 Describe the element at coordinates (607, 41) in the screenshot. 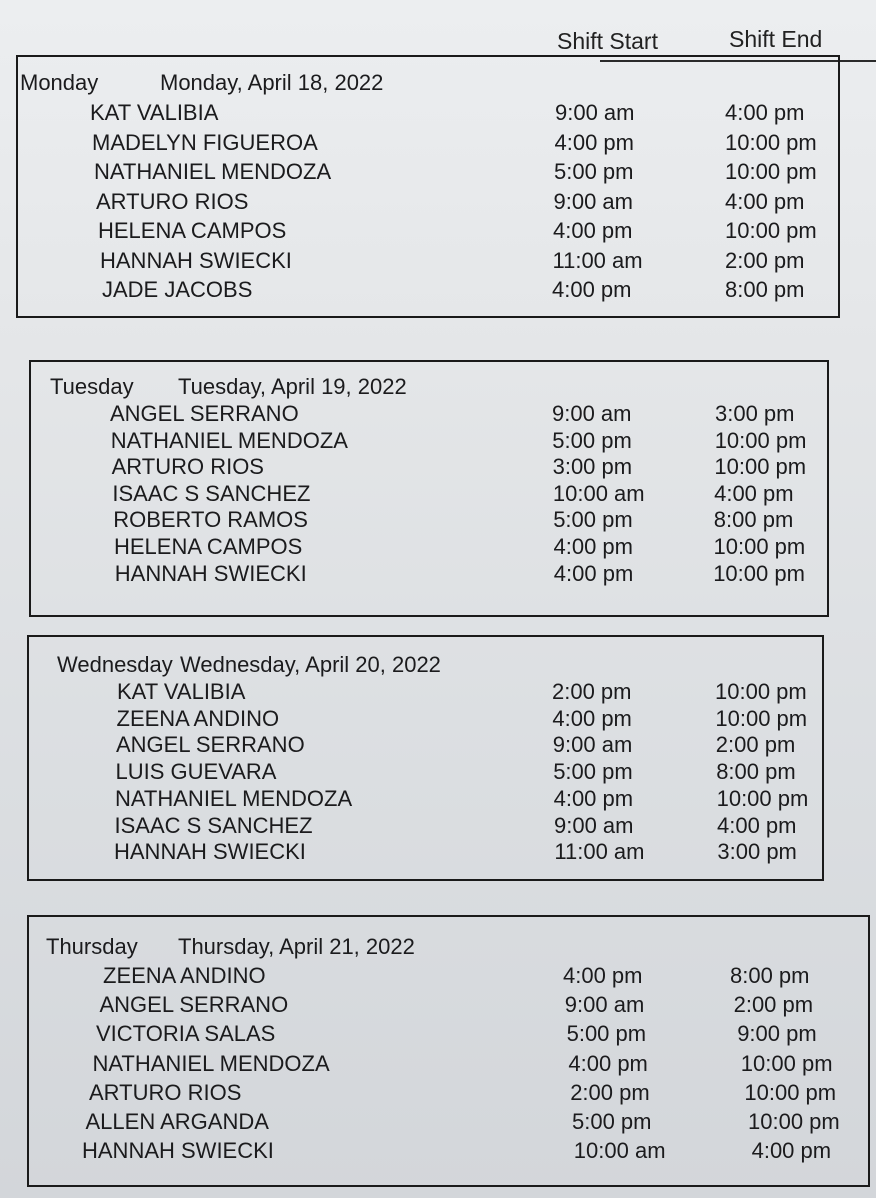

I see `shift-start-header: Shift Start` at that location.